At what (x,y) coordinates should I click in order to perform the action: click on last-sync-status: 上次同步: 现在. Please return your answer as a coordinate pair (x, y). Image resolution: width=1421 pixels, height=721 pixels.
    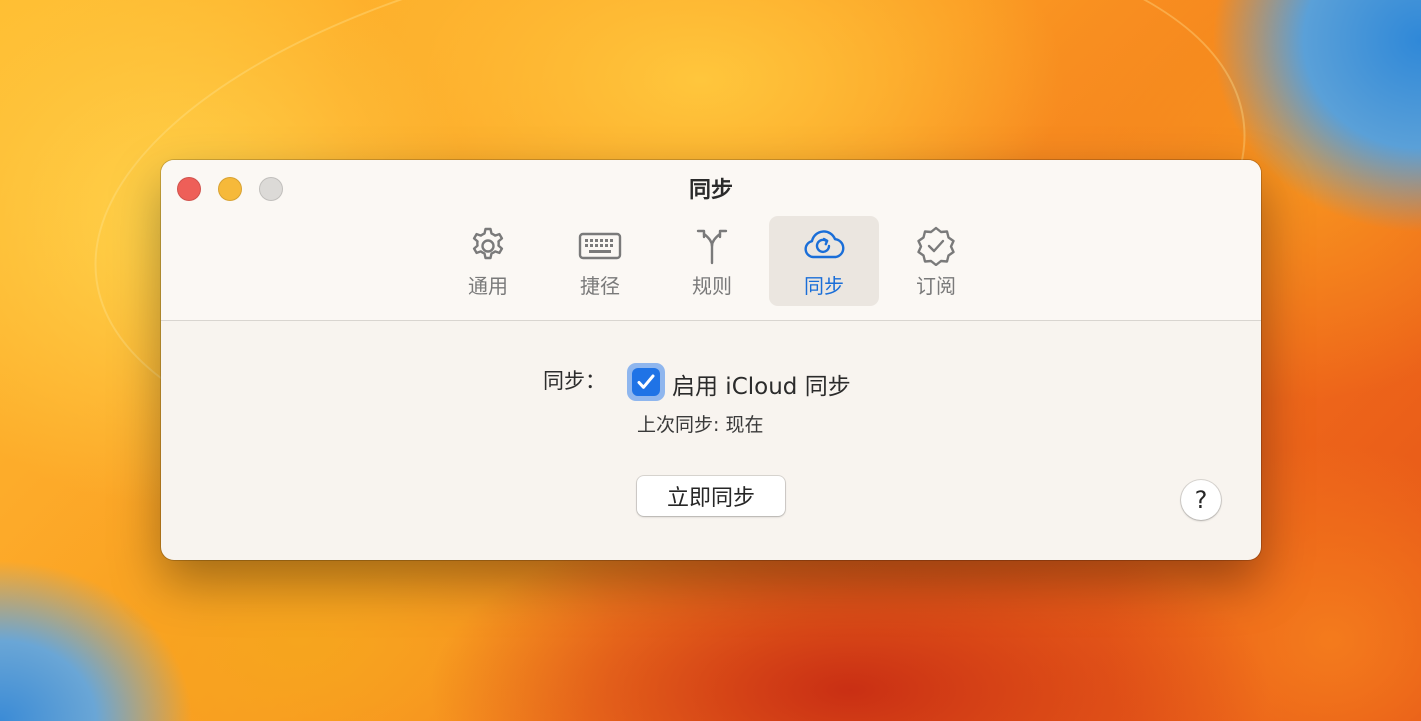
    Looking at the image, I should click on (700, 425).